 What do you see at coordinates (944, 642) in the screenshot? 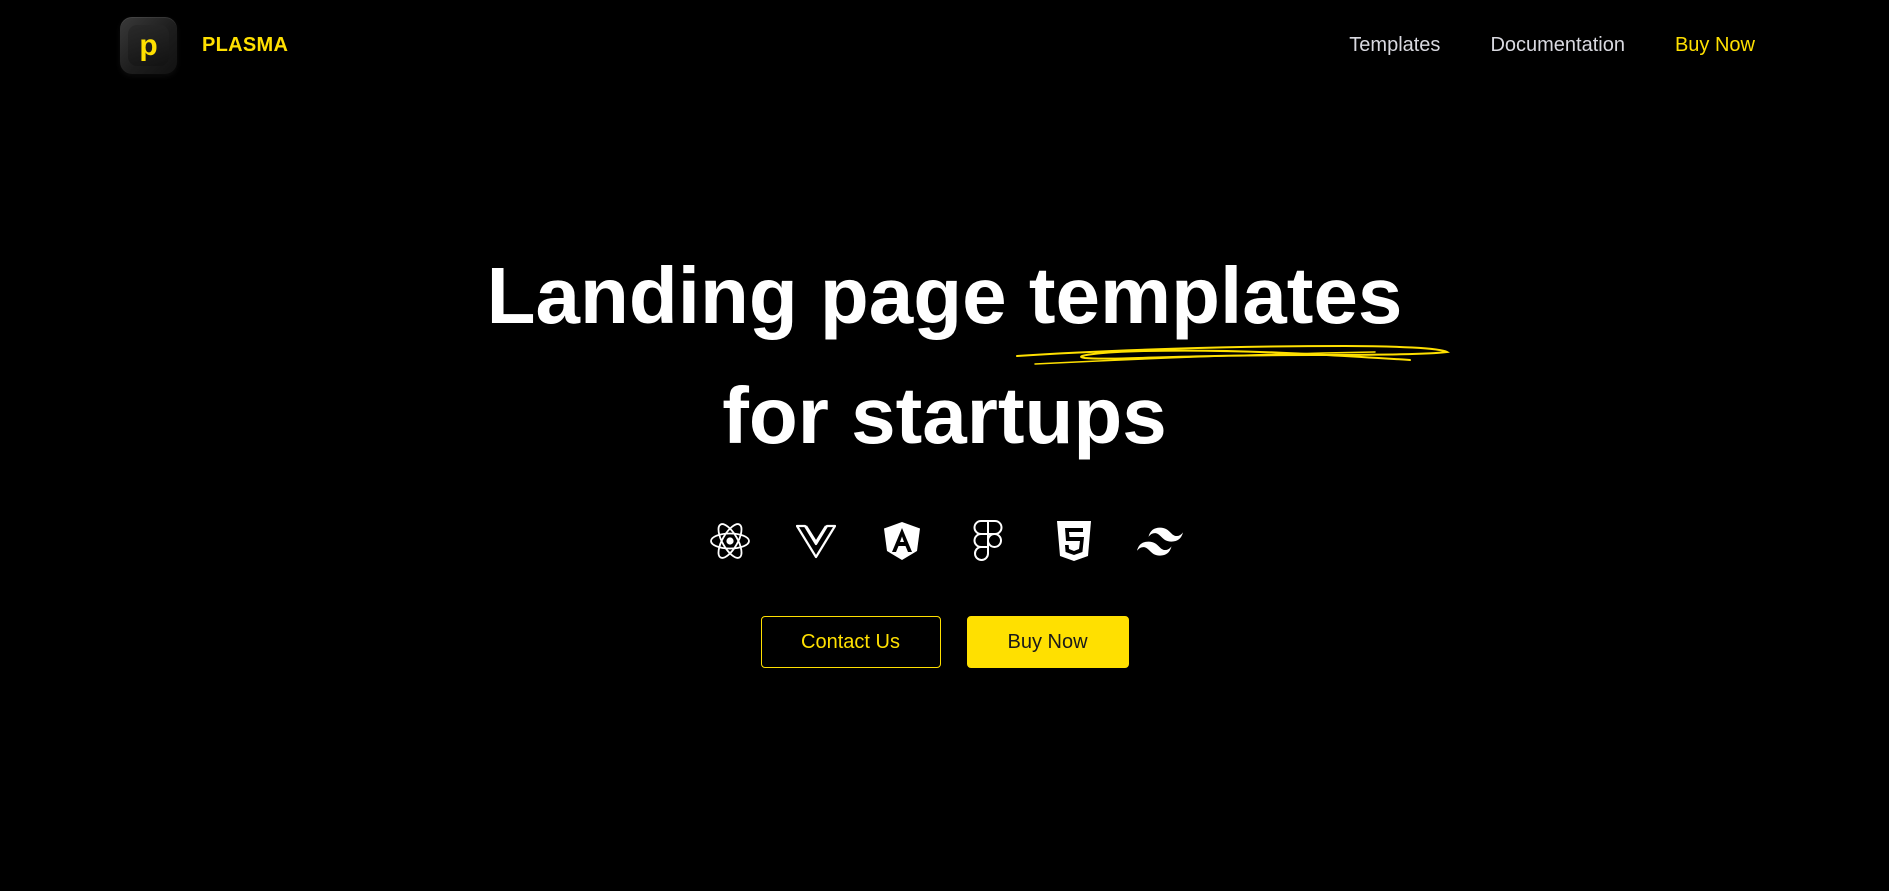
I see `cta-buttons: Contact Us Buy Now` at bounding box center [944, 642].